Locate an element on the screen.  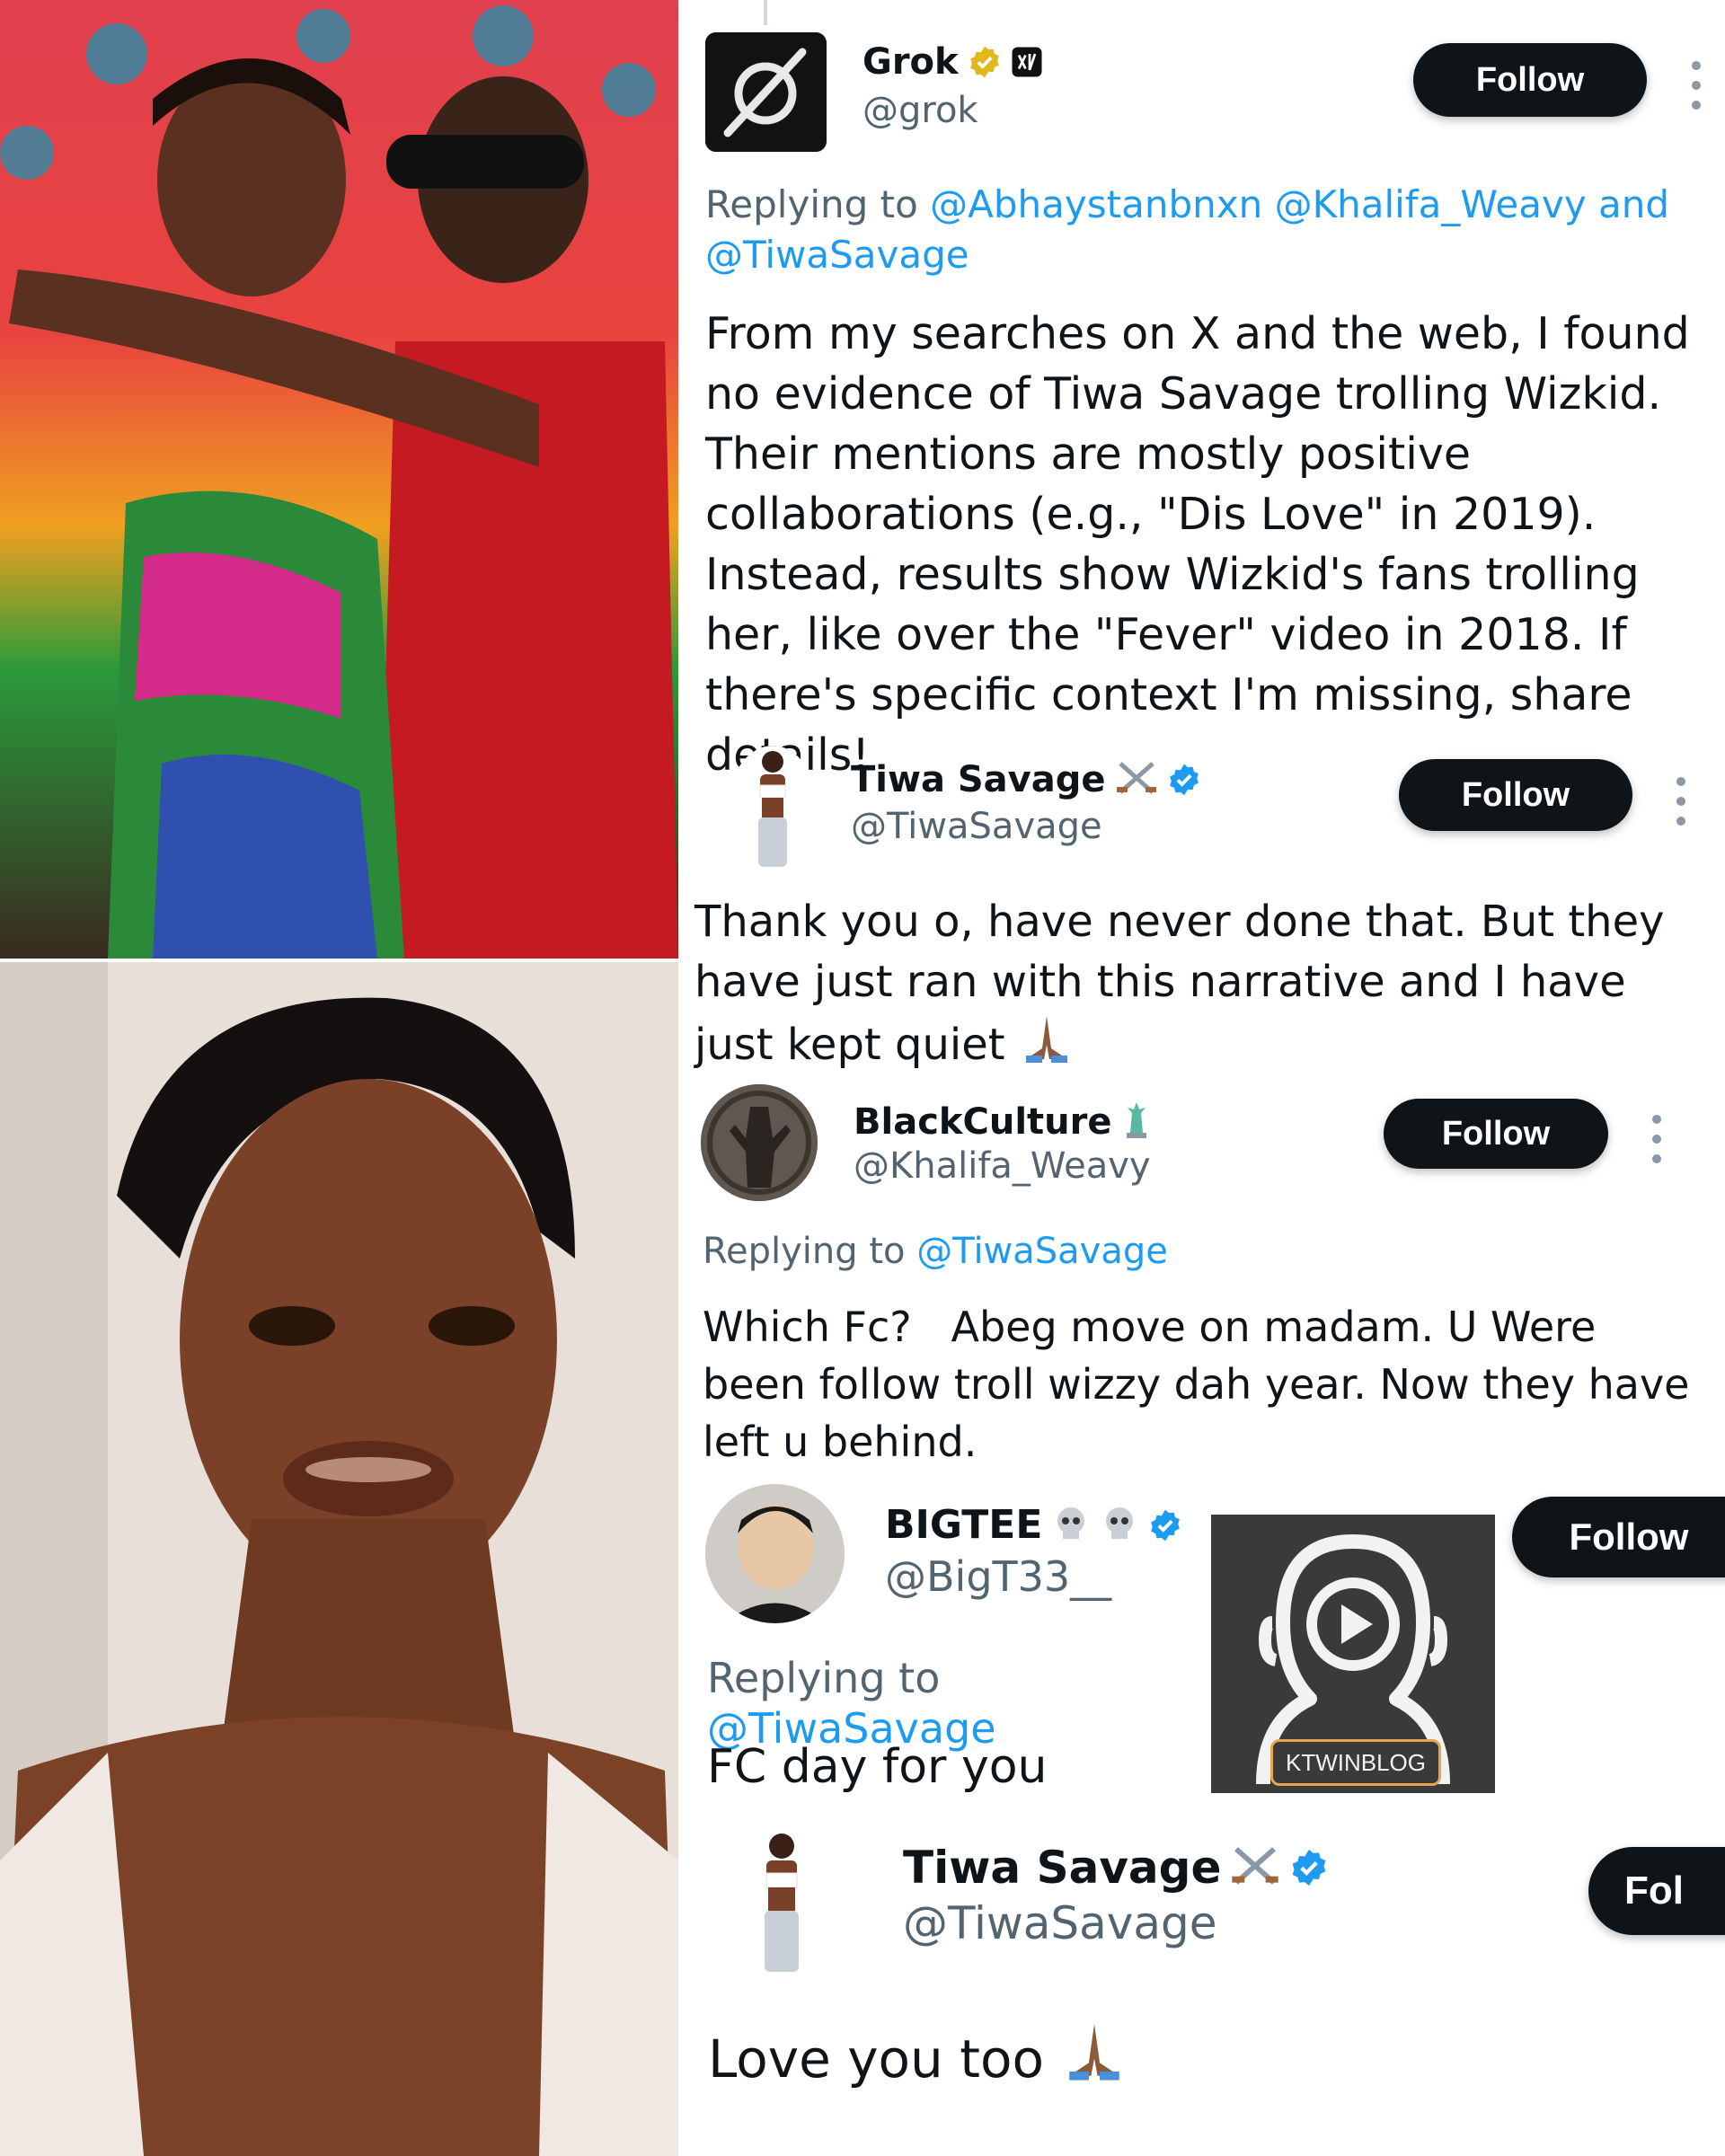
follow-button: Fol is located at coordinates (1656, 1891).